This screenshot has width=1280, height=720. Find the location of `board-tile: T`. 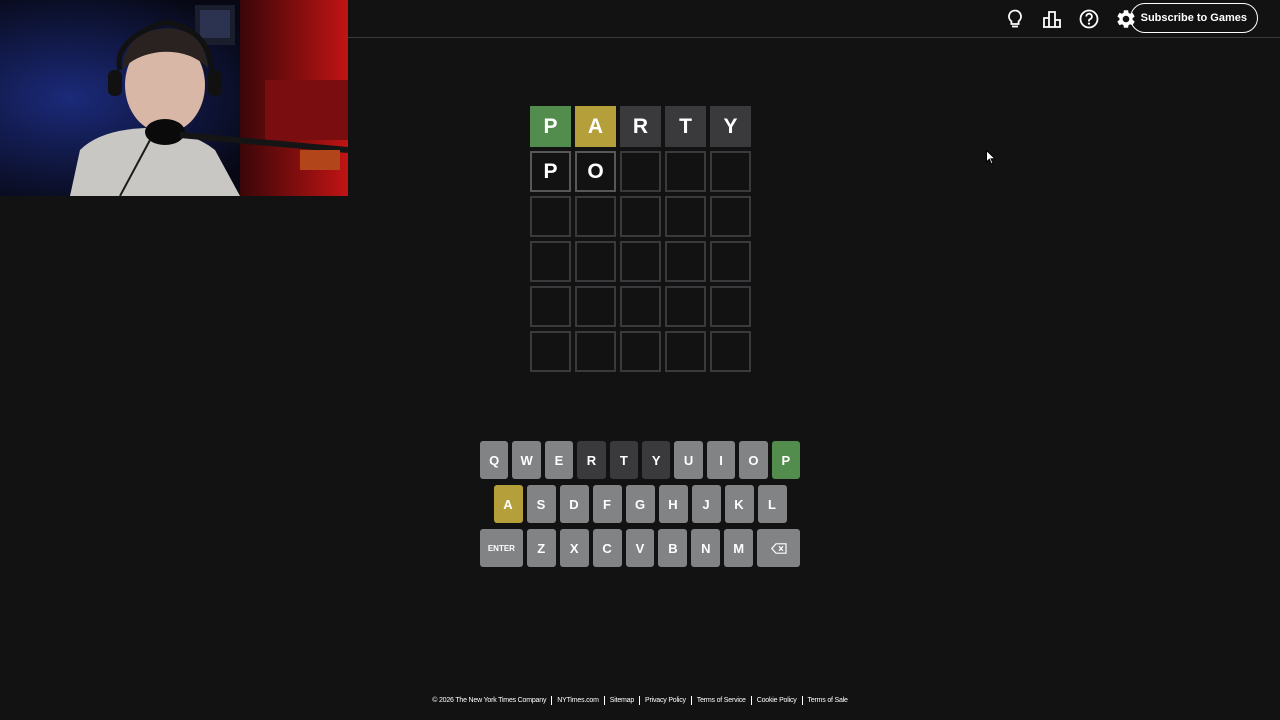

board-tile: T is located at coordinates (685, 126).